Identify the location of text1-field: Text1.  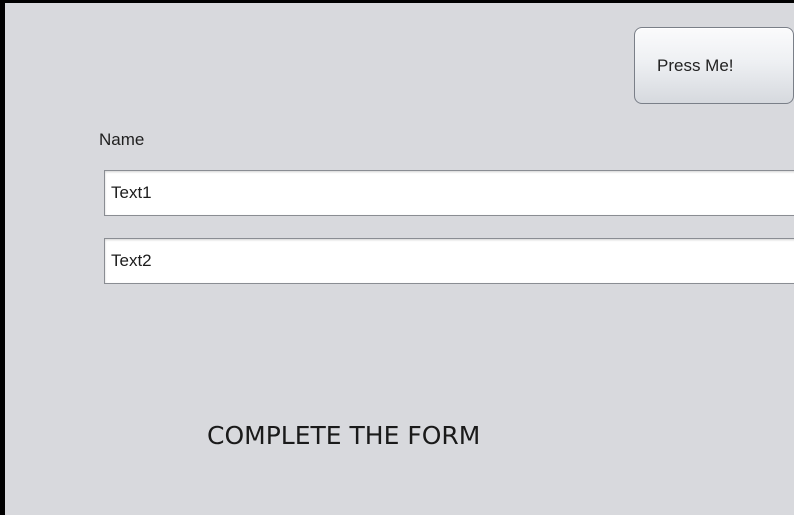
(449, 193).